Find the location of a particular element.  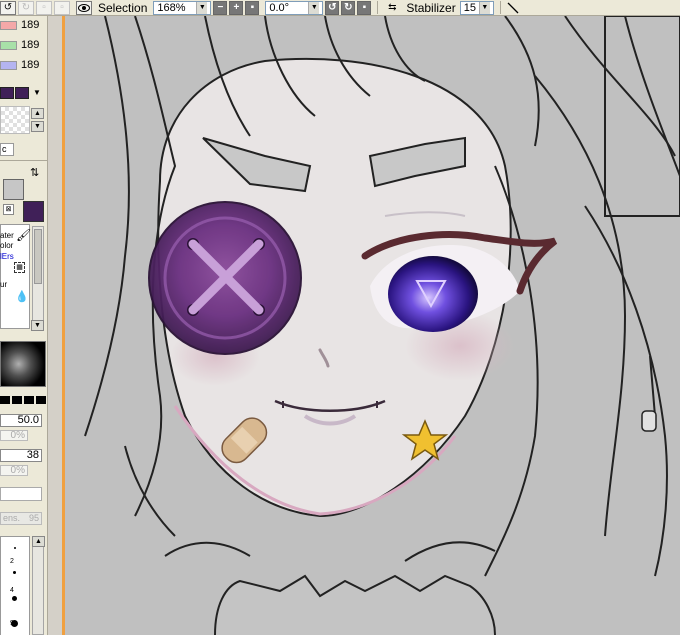

rotate-left-icon: ↺ is located at coordinates (332, 7).